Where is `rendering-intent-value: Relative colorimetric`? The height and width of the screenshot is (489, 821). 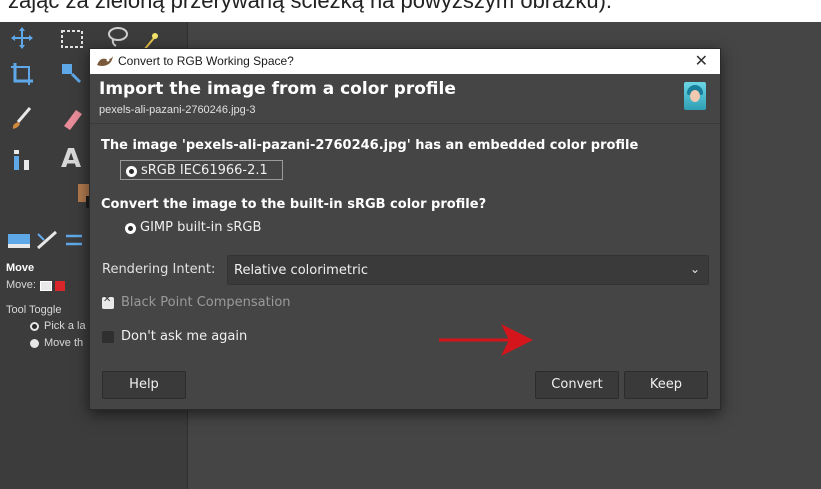
rendering-intent-value: Relative colorimetric is located at coordinates (301, 270).